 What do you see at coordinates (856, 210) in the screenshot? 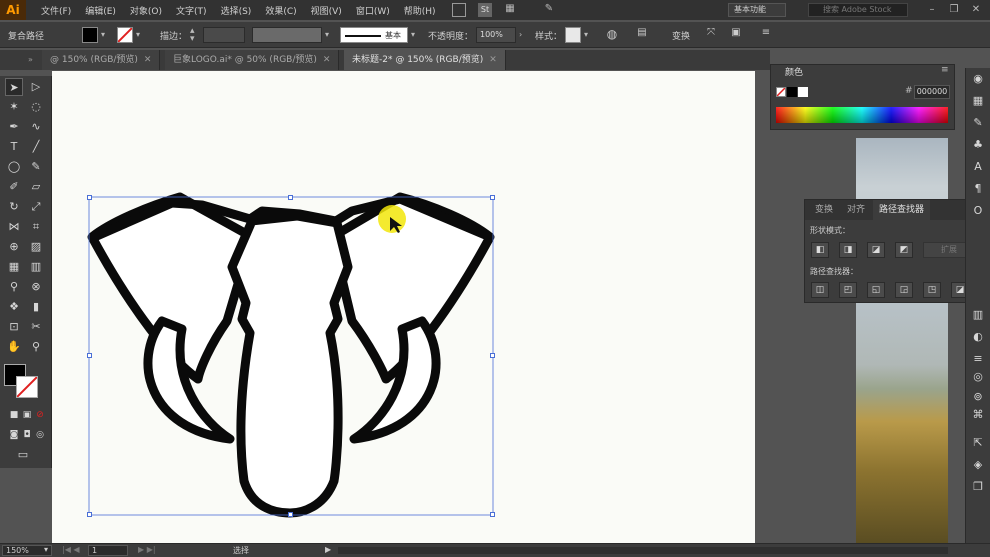
I see `tab-align: 对齐` at bounding box center [856, 210].